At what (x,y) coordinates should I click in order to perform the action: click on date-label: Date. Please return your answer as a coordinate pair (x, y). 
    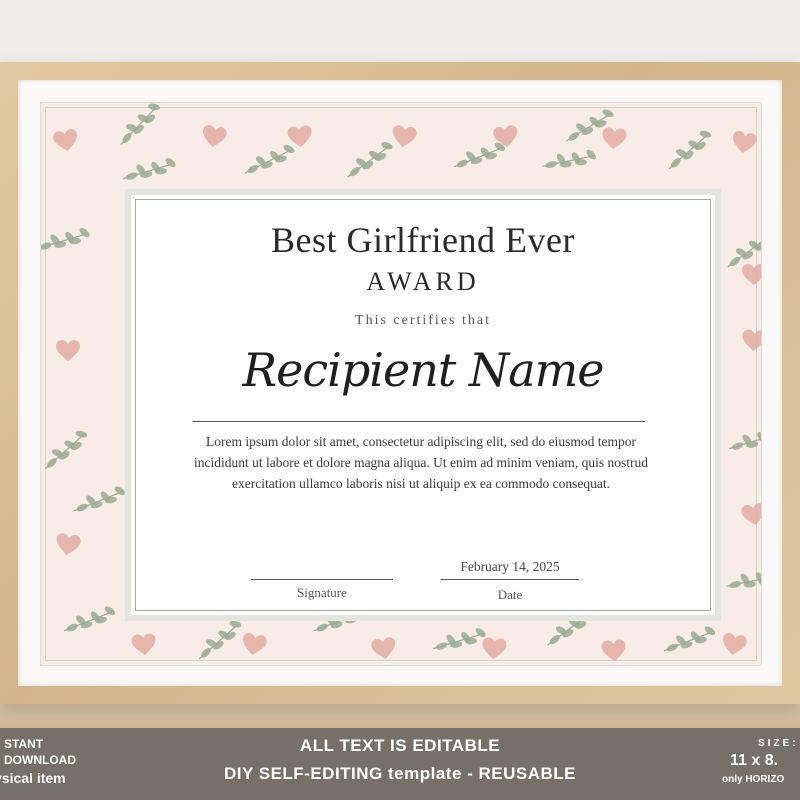
    Looking at the image, I should click on (510, 594).